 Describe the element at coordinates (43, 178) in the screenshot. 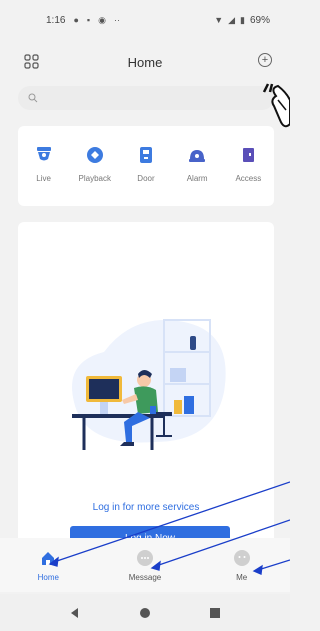

I see `quick-action-label: Live` at that location.